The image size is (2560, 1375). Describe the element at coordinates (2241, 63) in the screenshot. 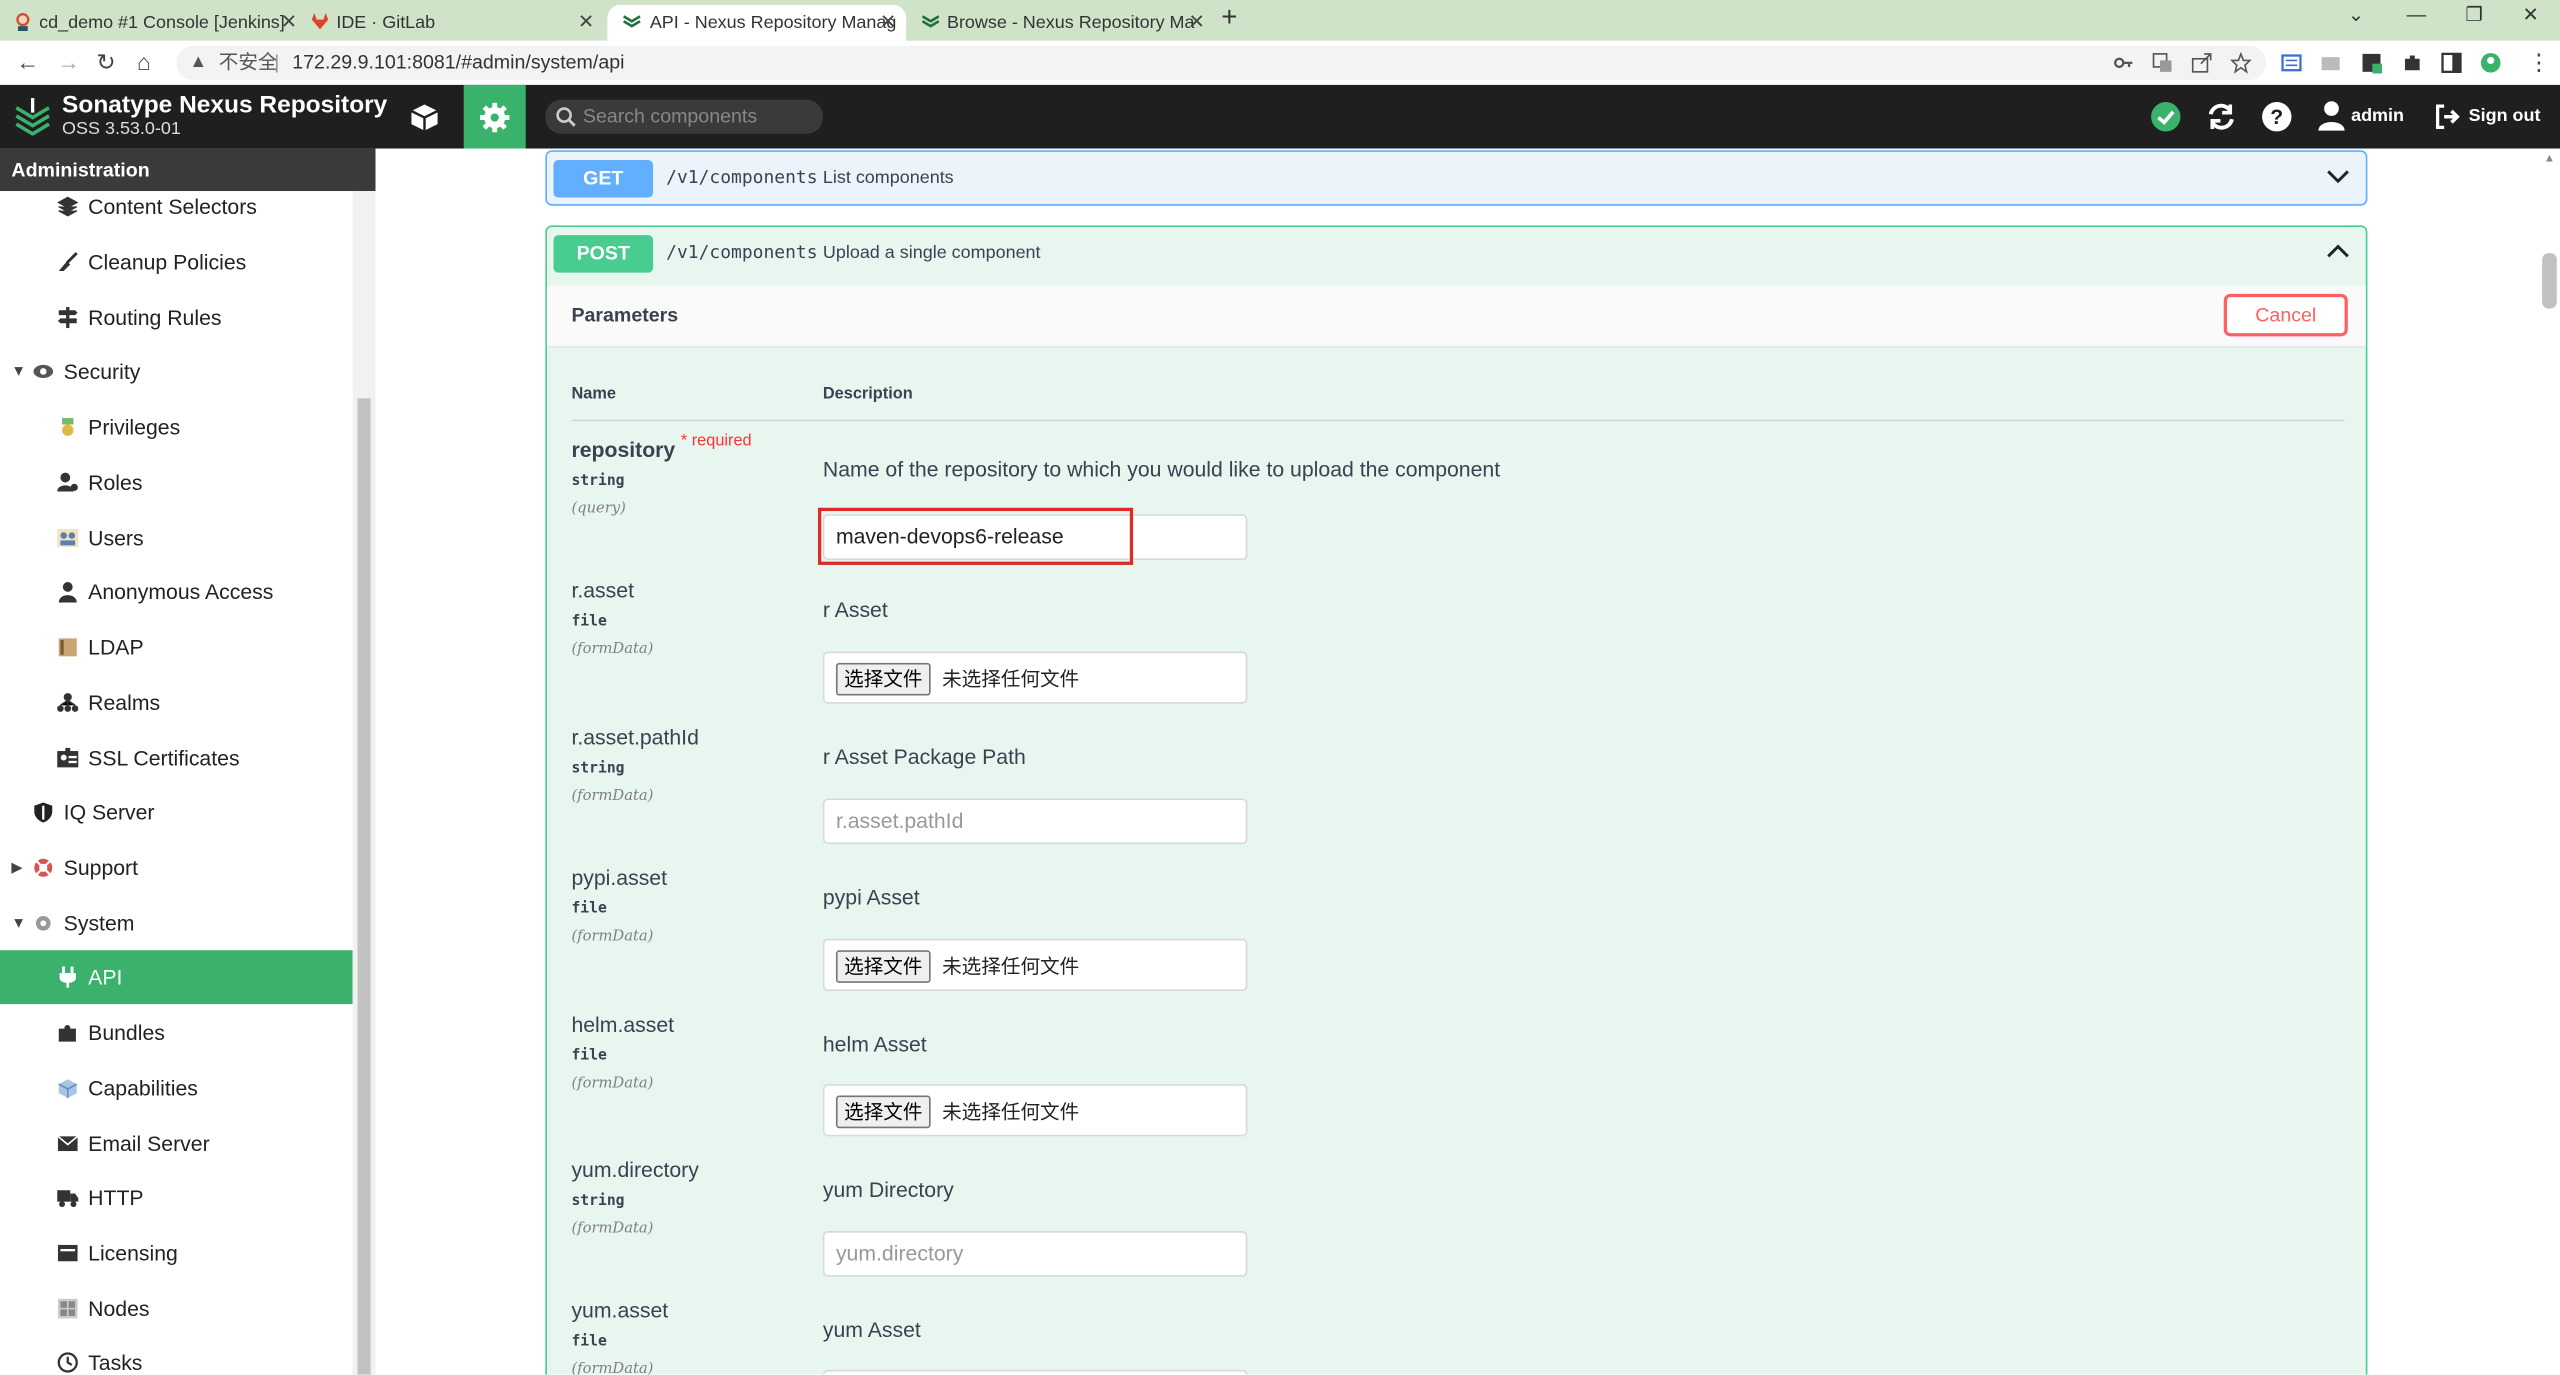

I see `star-icon` at that location.